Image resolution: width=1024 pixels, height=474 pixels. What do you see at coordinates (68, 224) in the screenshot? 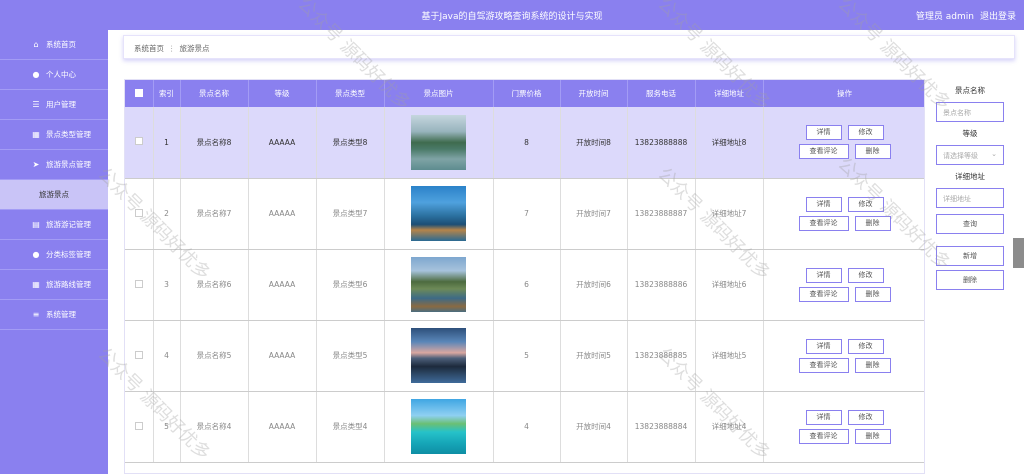
I see `sidebar-item-label: 旅游游记管理` at bounding box center [68, 224].